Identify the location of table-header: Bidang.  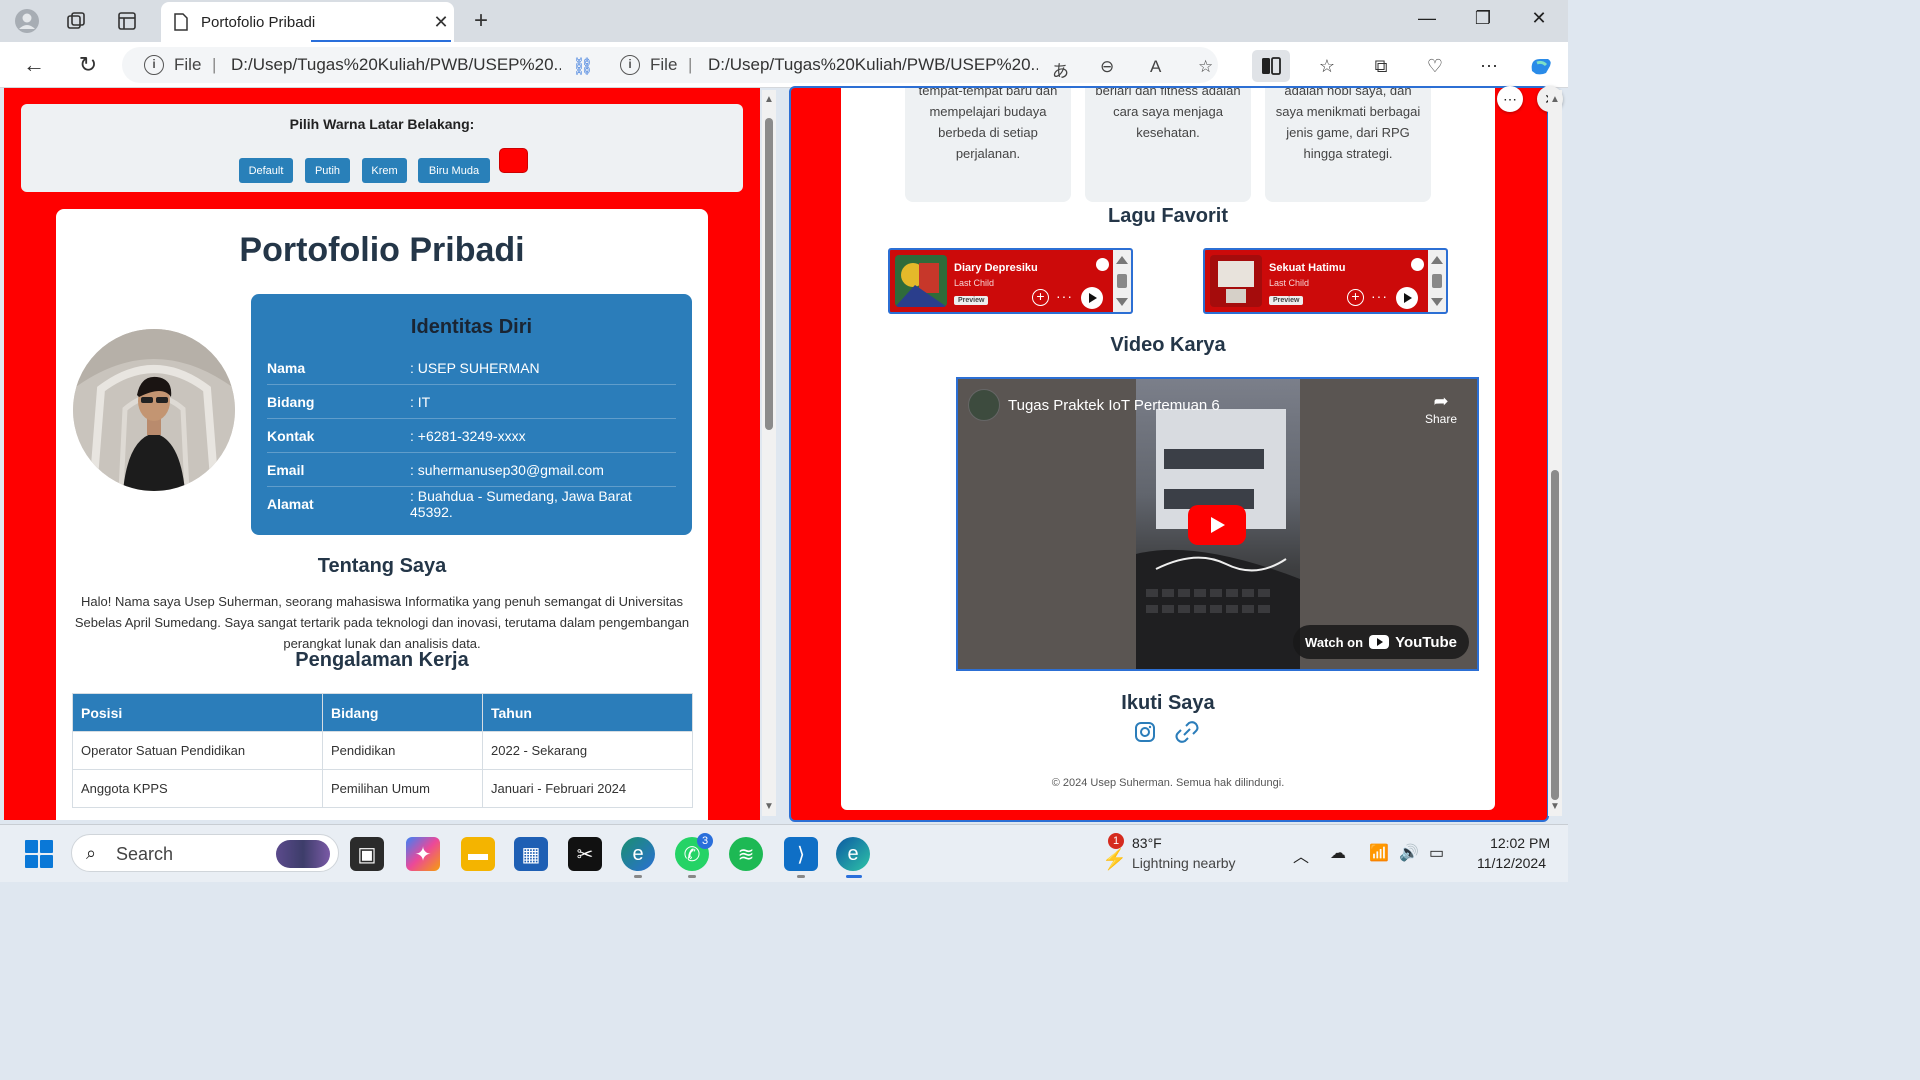
(402, 712).